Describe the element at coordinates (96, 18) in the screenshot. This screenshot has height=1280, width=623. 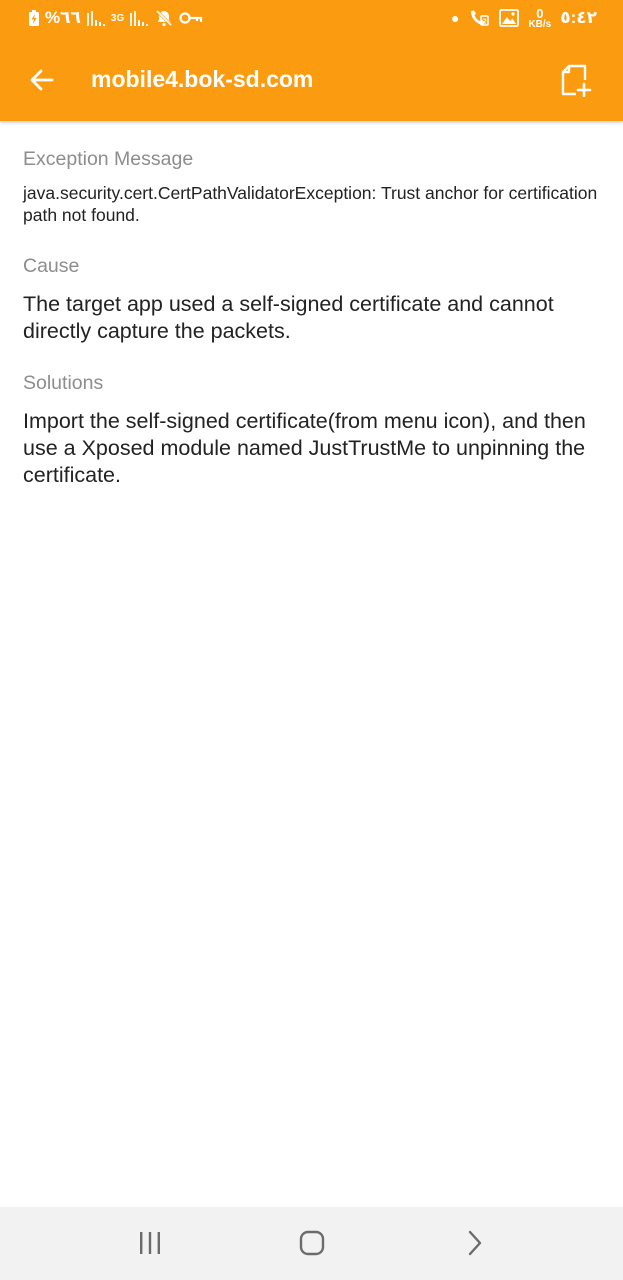
I see `signal-icon` at that location.